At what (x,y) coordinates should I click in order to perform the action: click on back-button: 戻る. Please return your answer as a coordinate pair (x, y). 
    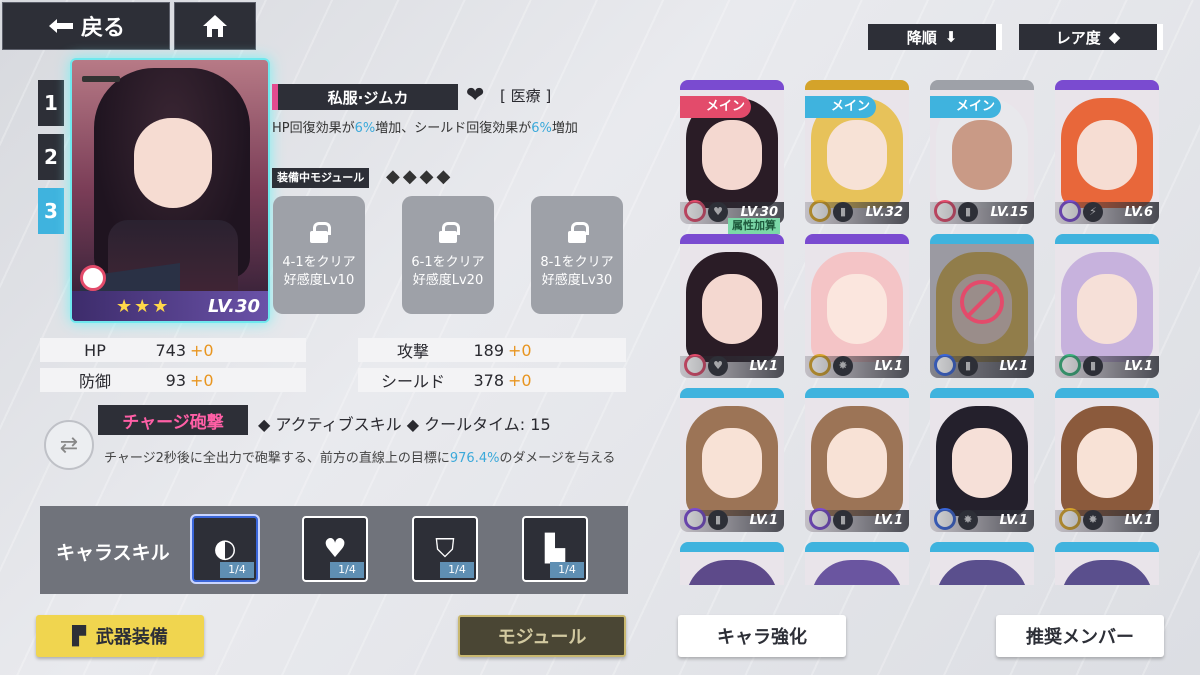
    Looking at the image, I should click on (86, 26).